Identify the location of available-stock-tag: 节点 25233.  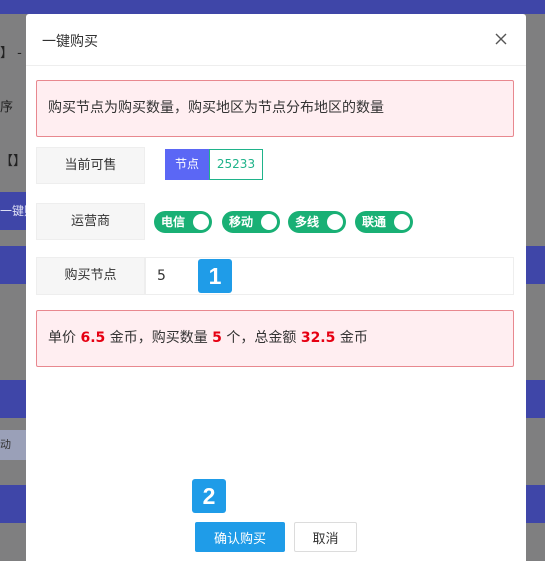
(214, 164).